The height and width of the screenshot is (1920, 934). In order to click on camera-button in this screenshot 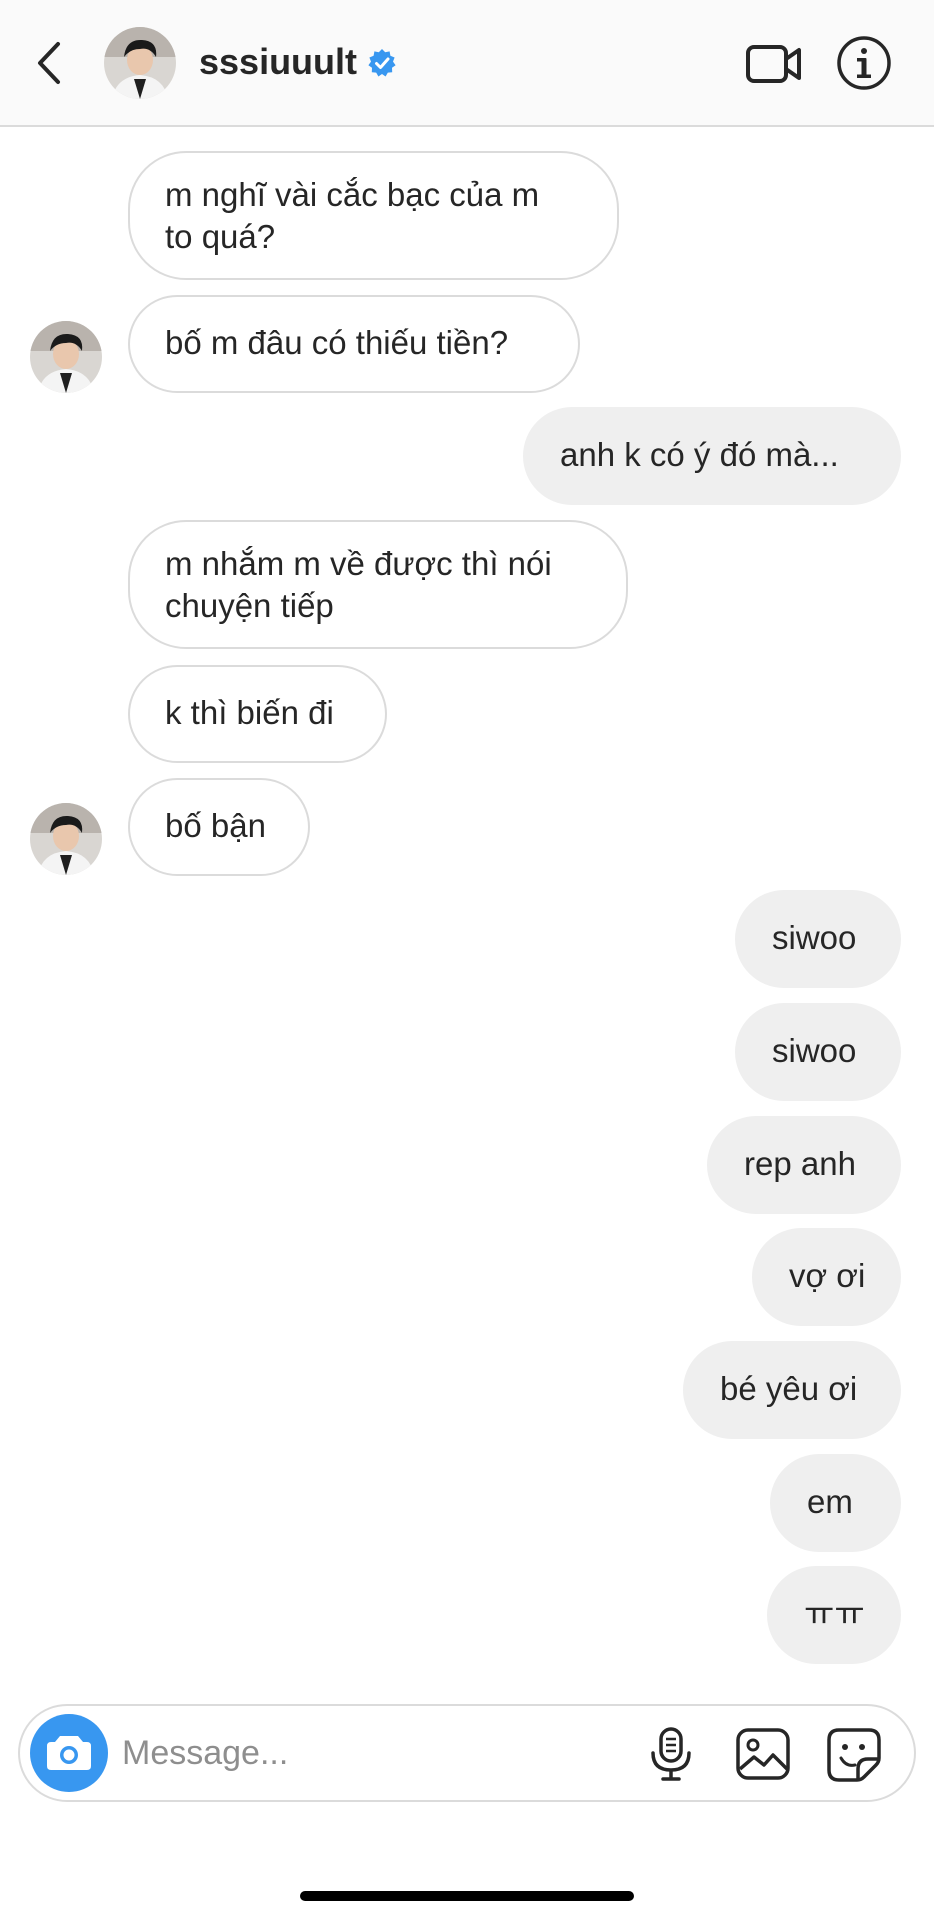, I will do `click(69, 1753)`.